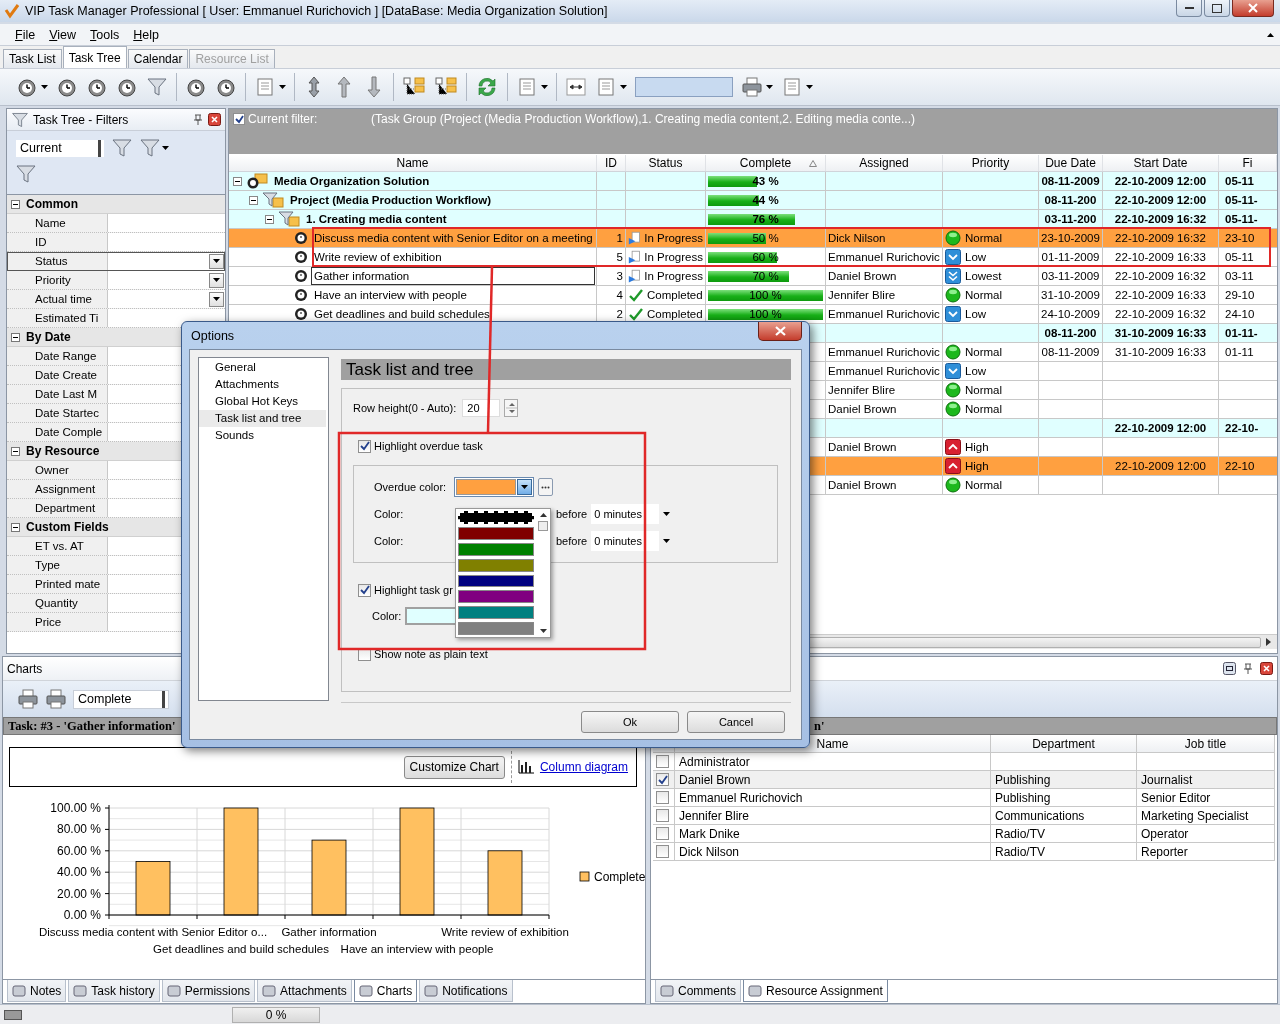 This screenshot has width=1280, height=1024. I want to click on column-header: Due Date, so click(1071, 163).